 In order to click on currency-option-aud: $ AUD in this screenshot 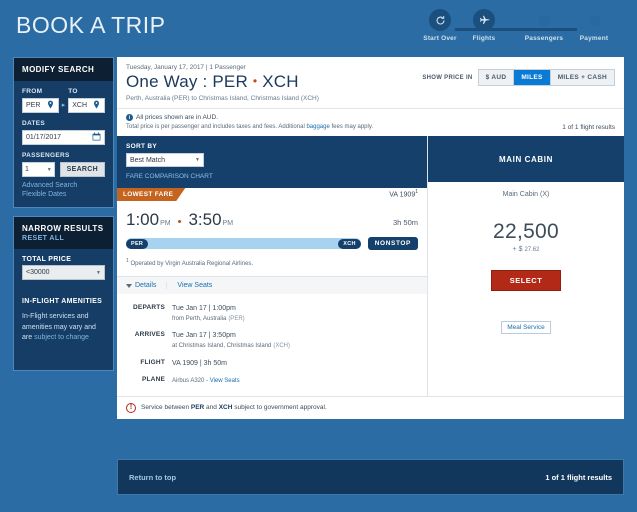, I will do `click(496, 77)`.